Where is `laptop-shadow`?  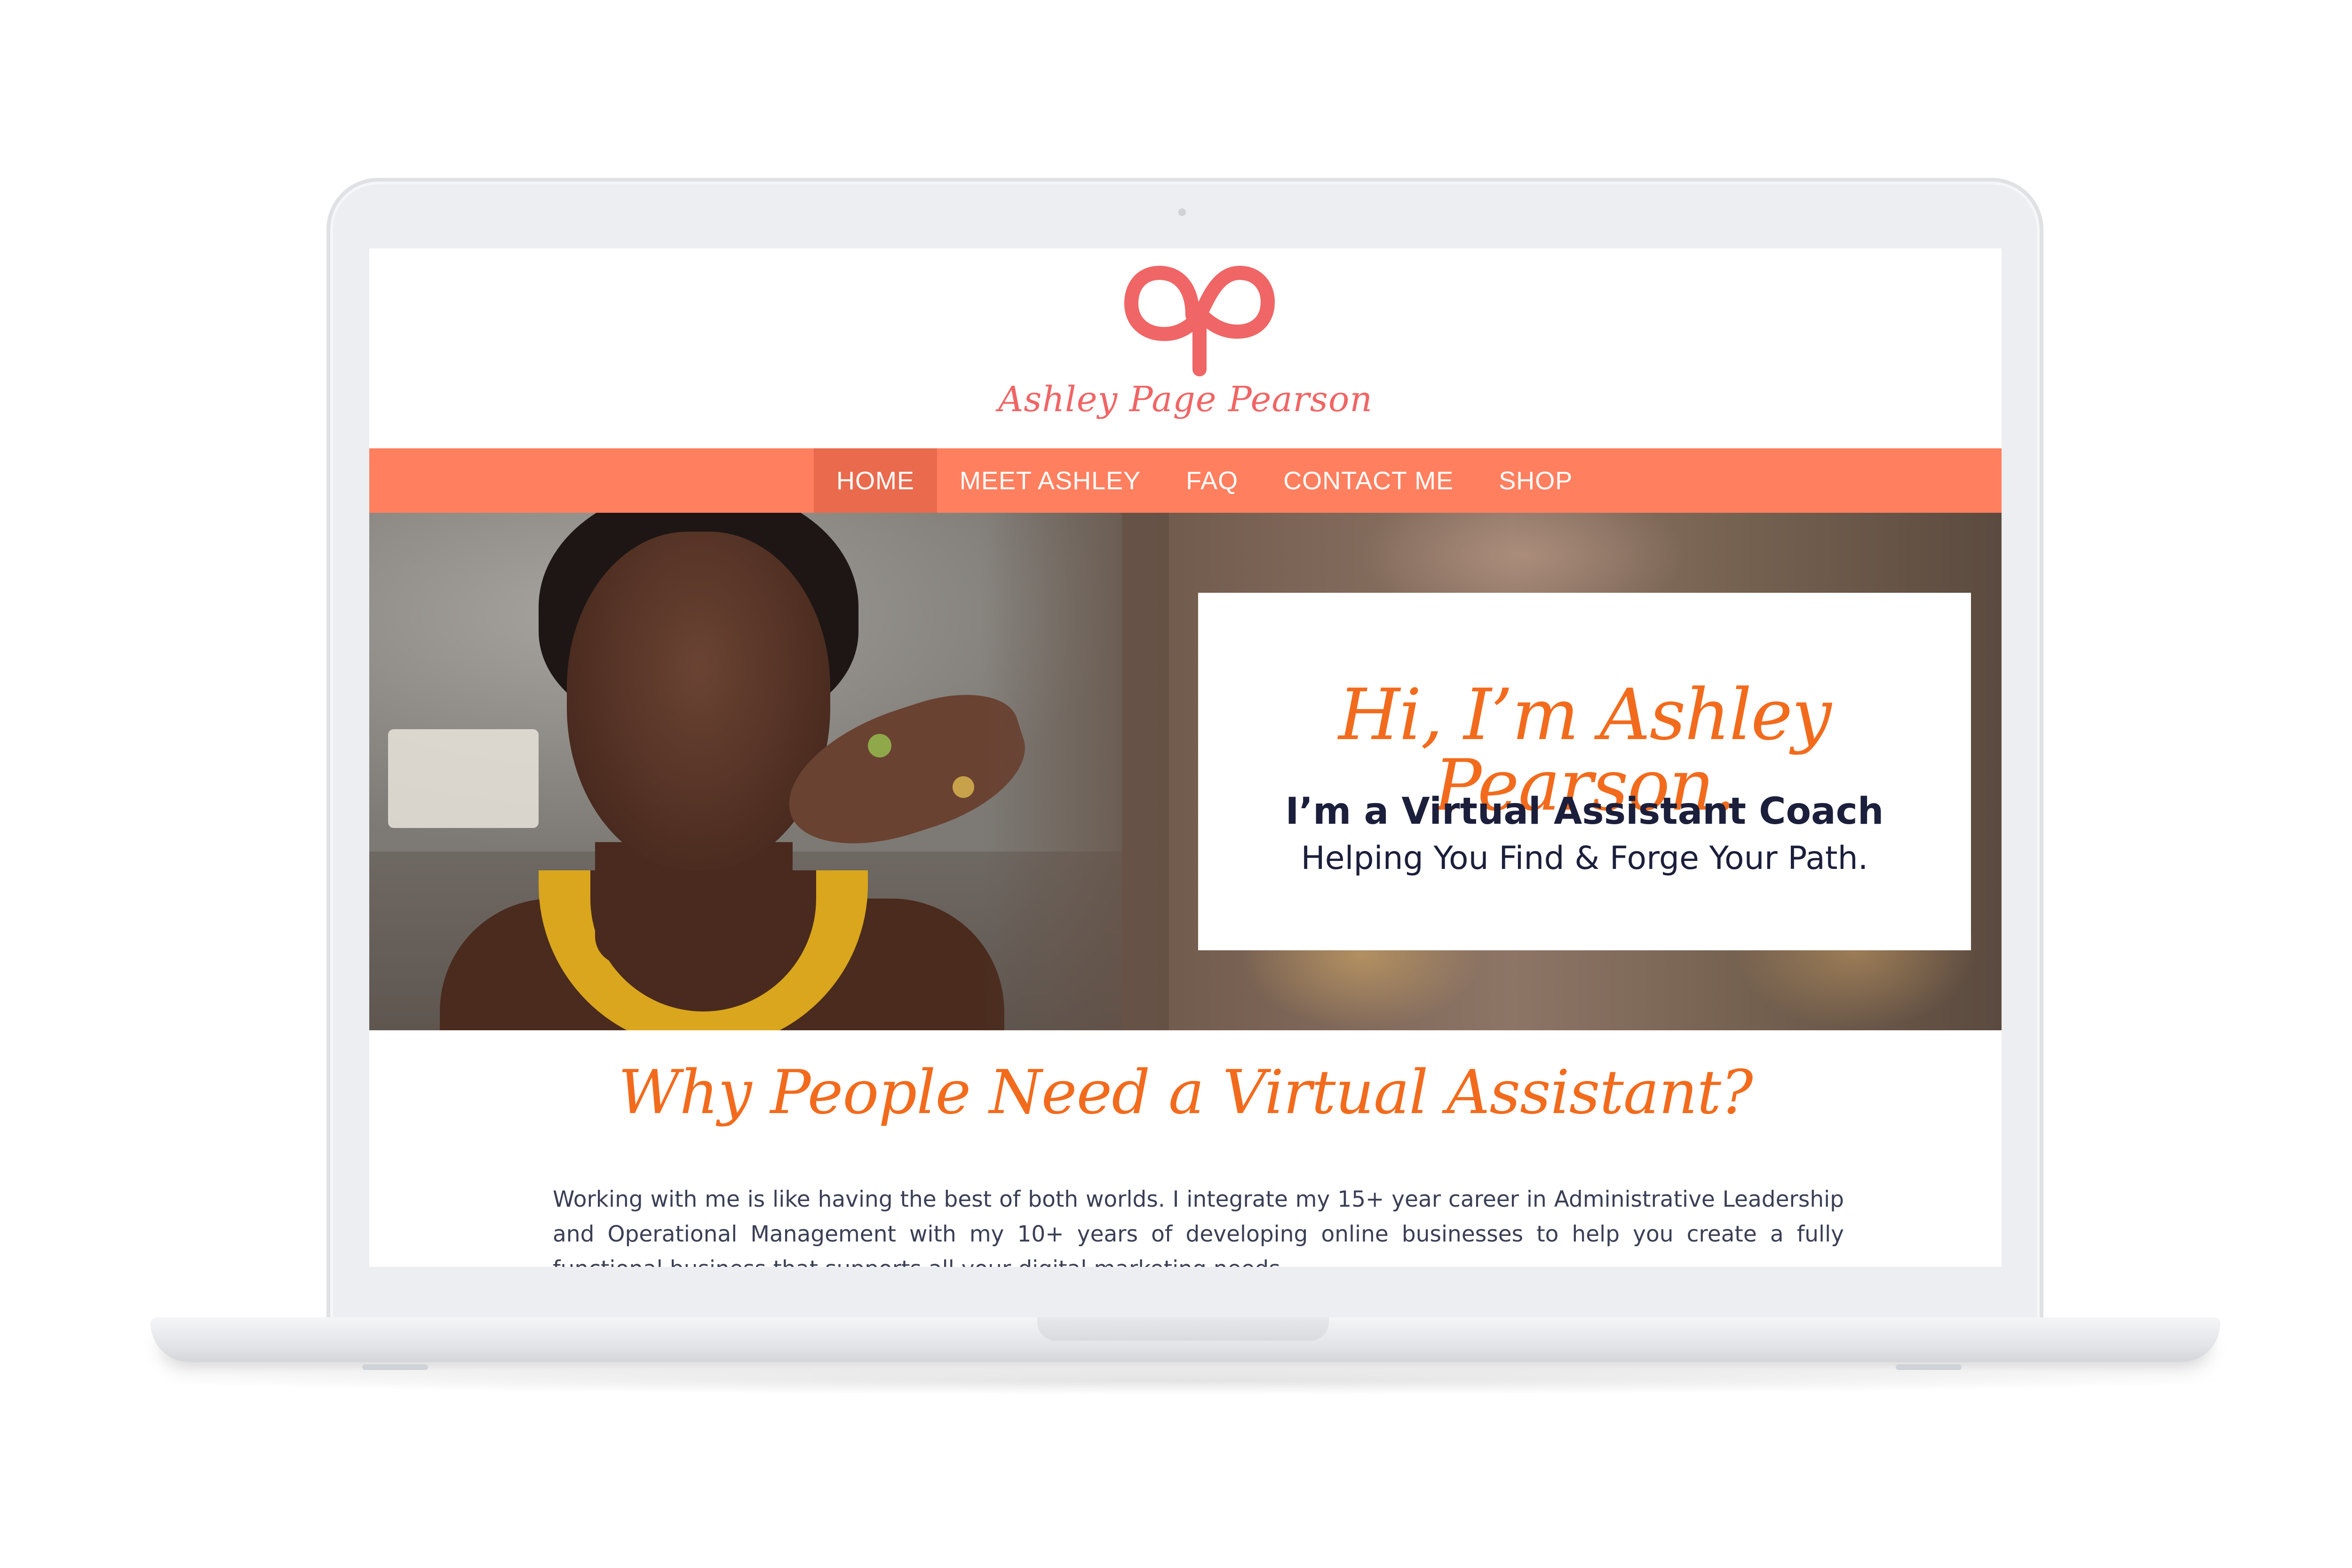 laptop-shadow is located at coordinates (1185, 1381).